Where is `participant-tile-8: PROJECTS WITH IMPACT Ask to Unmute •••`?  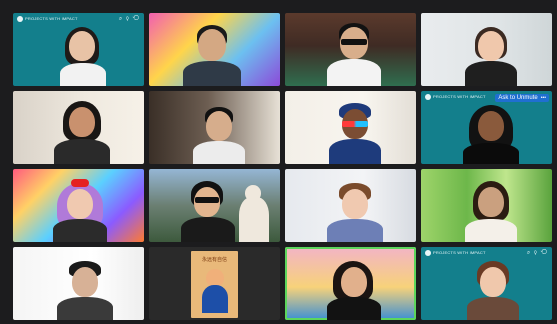 participant-tile-8: PROJECTS WITH IMPACT Ask to Unmute ••• is located at coordinates (486, 127).